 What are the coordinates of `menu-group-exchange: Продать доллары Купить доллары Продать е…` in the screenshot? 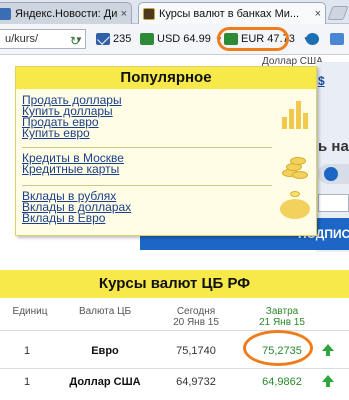 It's located at (72, 116).